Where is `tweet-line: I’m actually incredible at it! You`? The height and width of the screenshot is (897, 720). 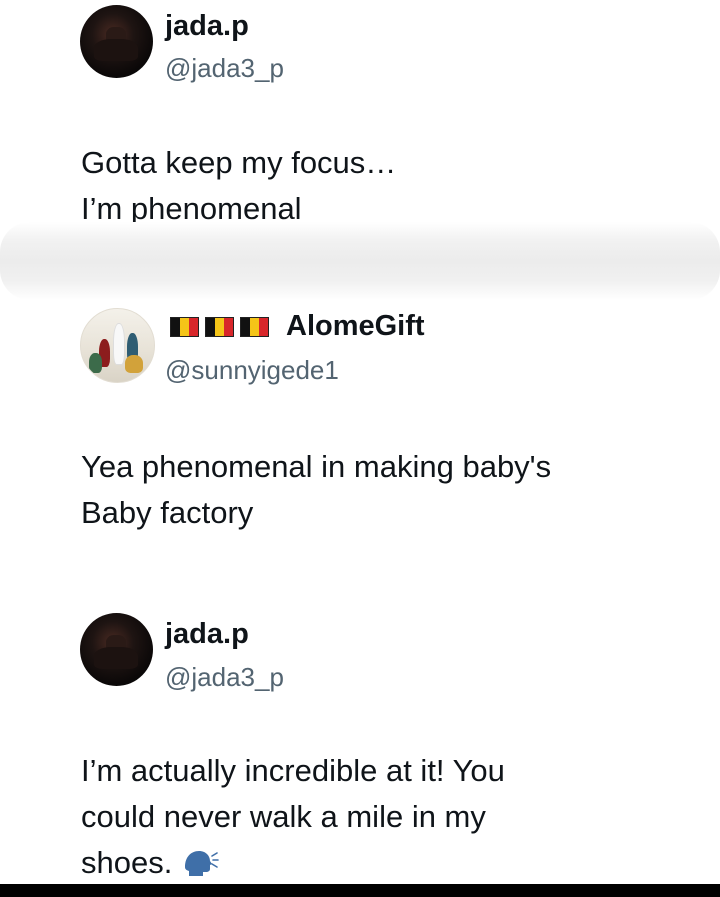
tweet-line: I’m actually incredible at it! You is located at coordinates (293, 770).